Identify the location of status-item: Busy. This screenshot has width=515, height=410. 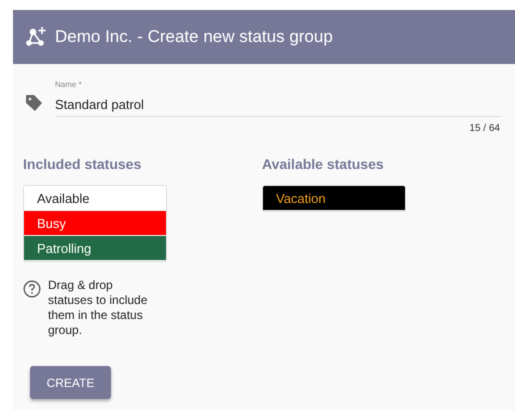
(95, 223).